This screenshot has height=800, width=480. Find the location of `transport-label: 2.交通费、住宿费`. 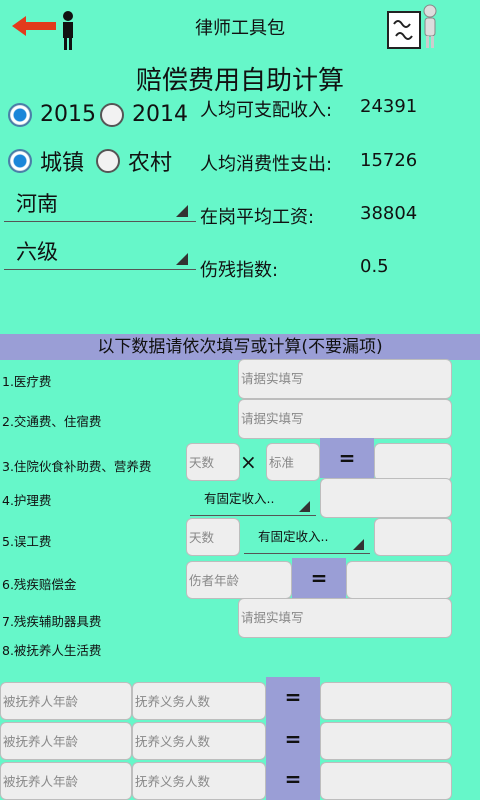

transport-label: 2.交通费、住宿费 is located at coordinates (52, 421).